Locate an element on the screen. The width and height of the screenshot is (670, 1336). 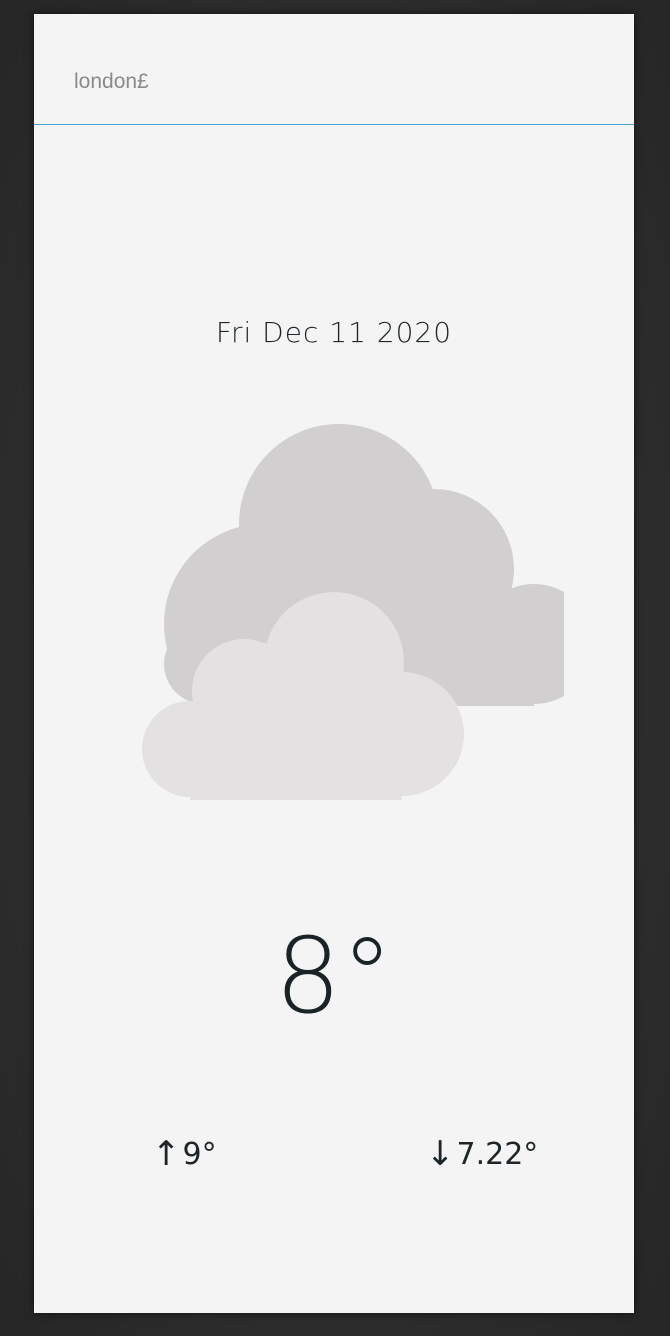
max-temperature-value: 9° is located at coordinates (199, 1154).